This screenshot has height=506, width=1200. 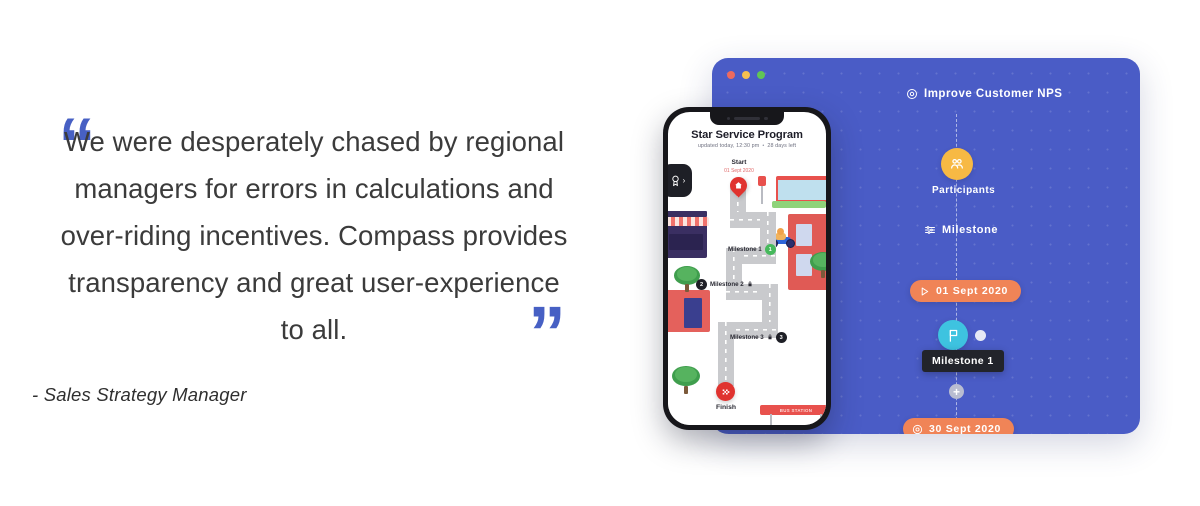 I want to click on end-date-pill: 30 Sept 2020, so click(x=959, y=426).